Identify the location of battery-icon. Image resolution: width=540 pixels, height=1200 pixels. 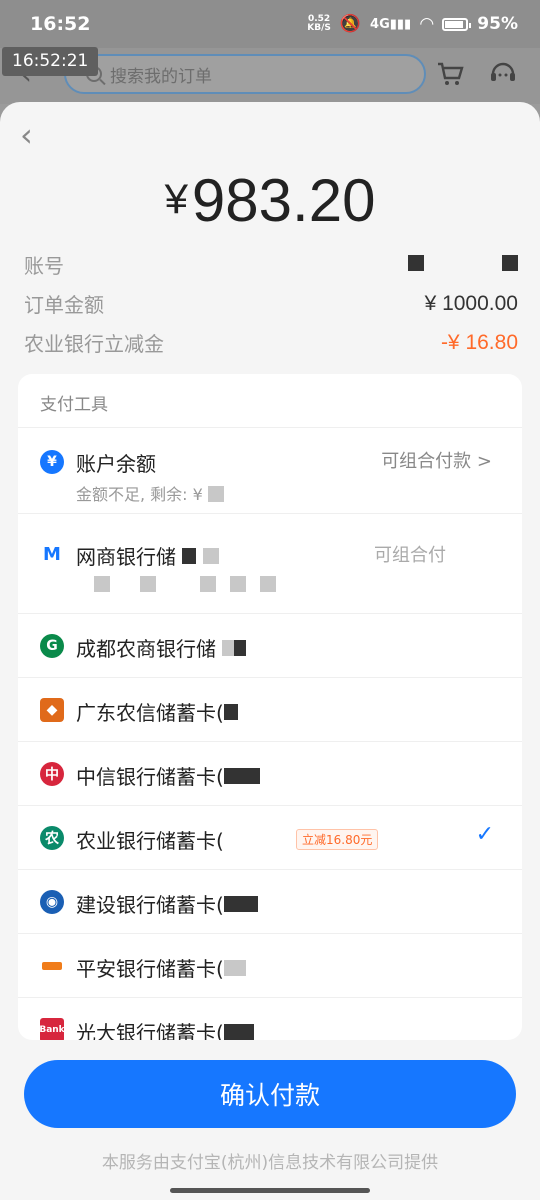
(457, 24).